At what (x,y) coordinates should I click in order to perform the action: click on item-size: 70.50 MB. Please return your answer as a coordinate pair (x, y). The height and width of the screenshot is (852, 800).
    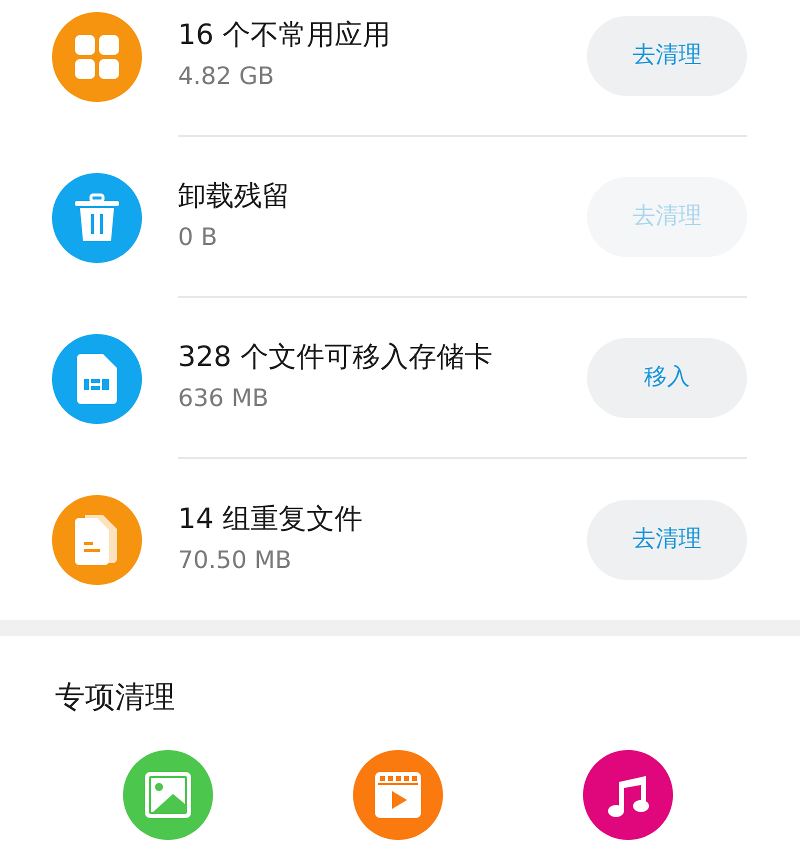
    Looking at the image, I should click on (235, 560).